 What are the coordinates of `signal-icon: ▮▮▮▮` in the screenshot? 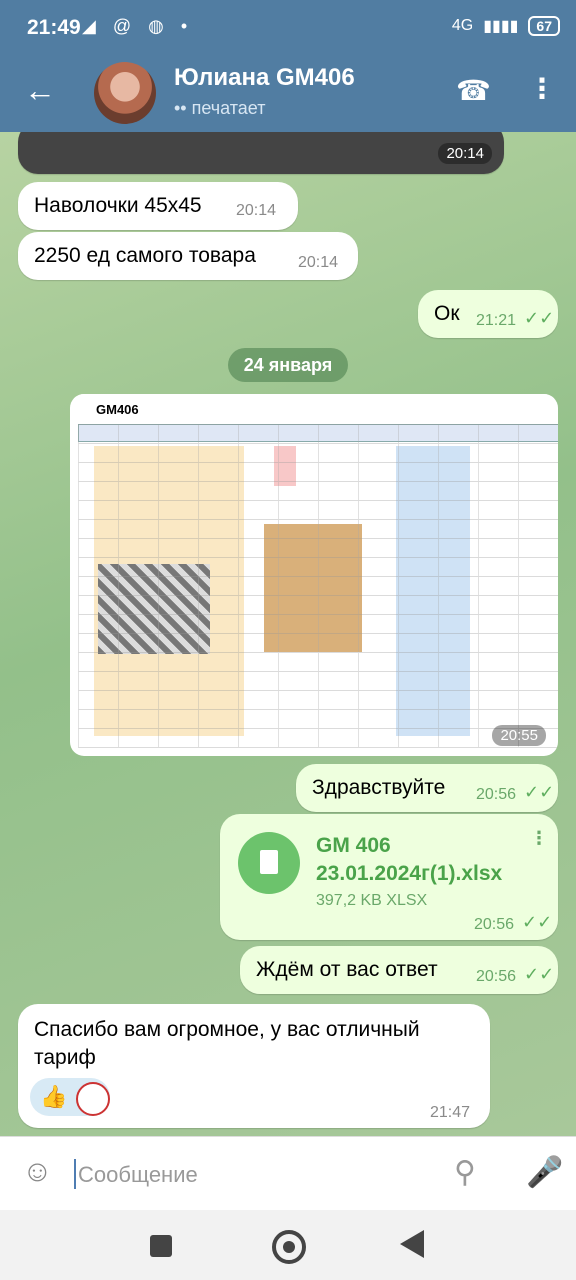 It's located at (501, 26).